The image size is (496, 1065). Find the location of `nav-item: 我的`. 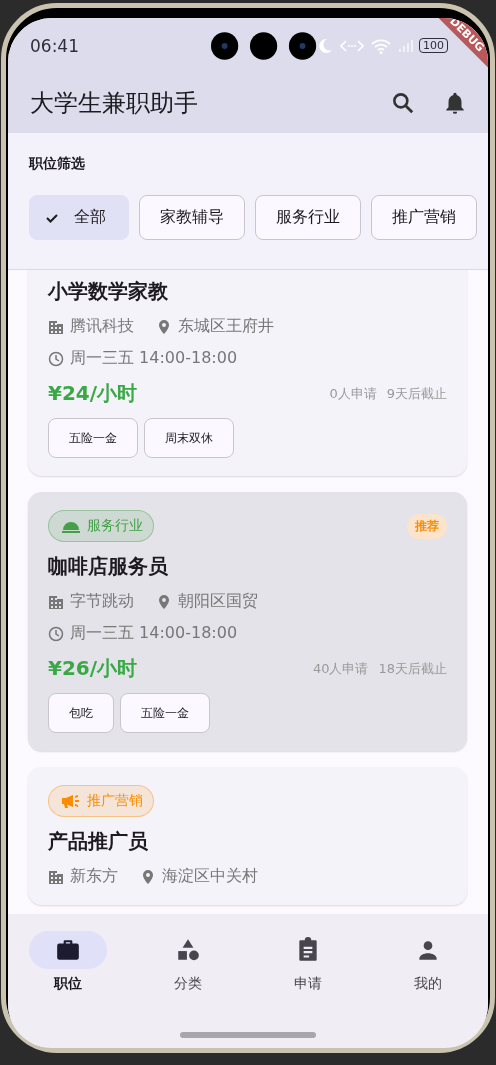

nav-item: 我的 is located at coordinates (428, 962).